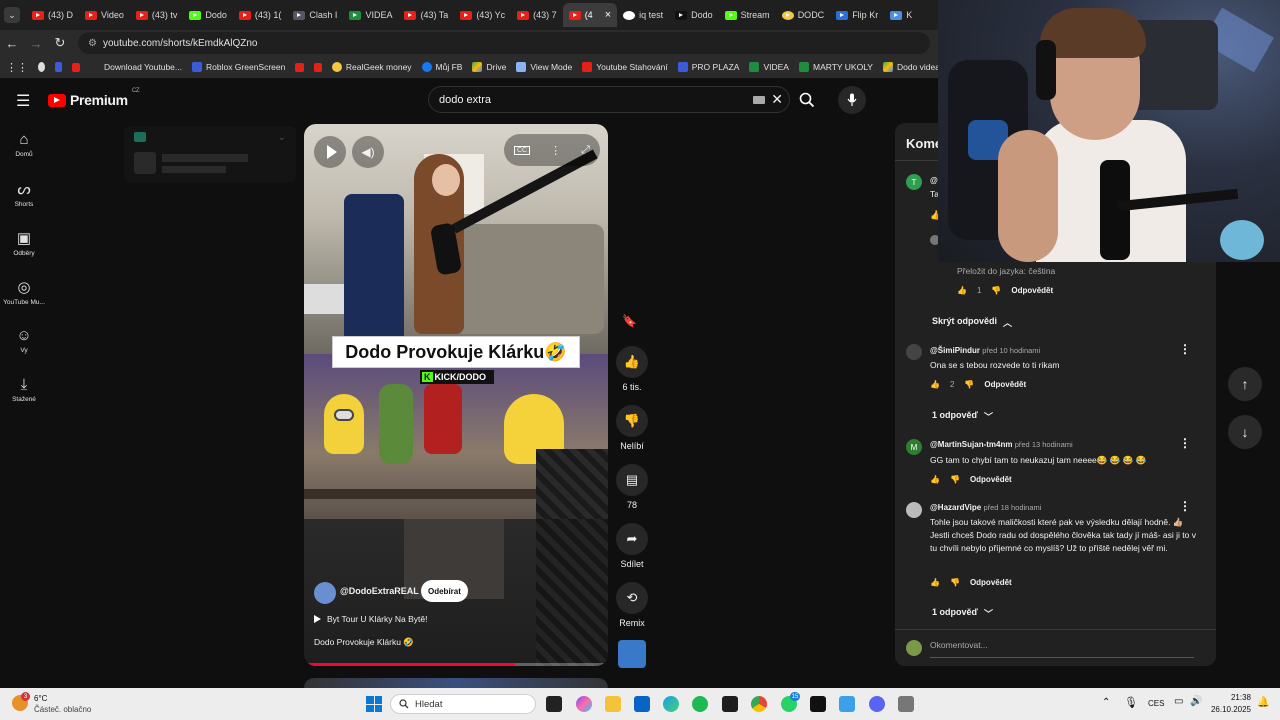  I want to click on comments-button: ▤ 78, so click(632, 487).